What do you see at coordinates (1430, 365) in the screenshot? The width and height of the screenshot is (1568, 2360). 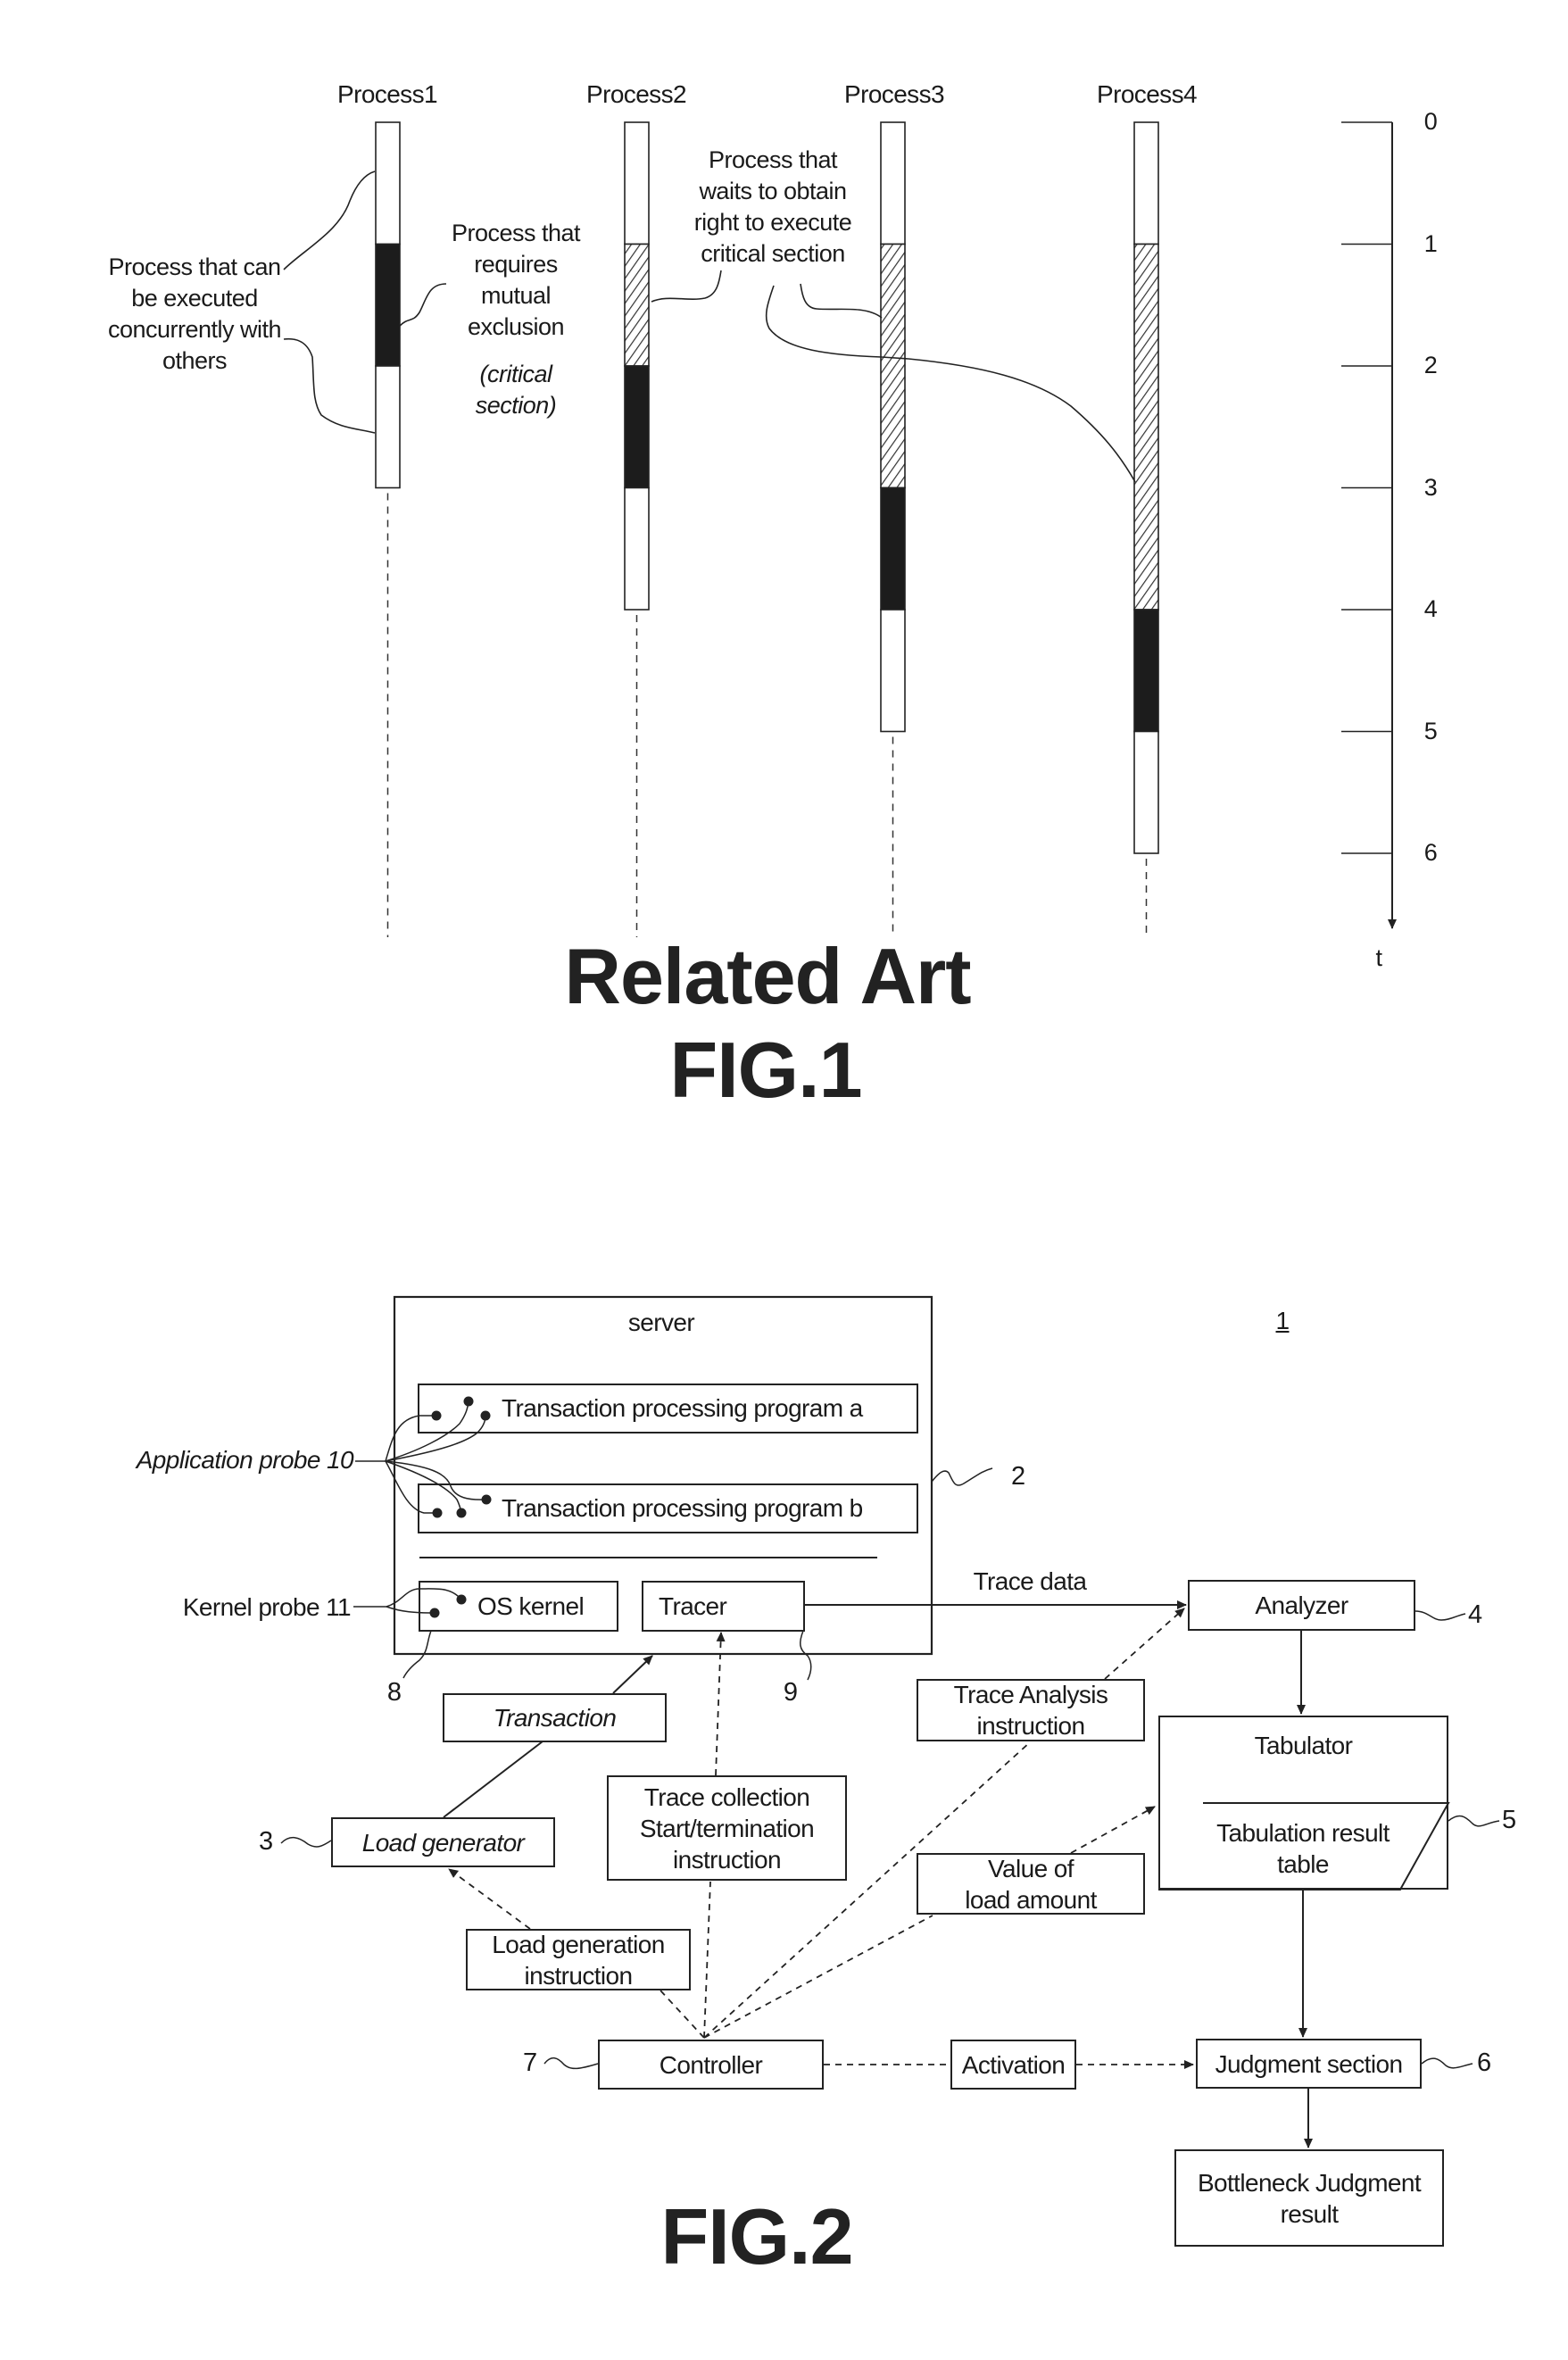 I see `time-tick-label: 2` at bounding box center [1430, 365].